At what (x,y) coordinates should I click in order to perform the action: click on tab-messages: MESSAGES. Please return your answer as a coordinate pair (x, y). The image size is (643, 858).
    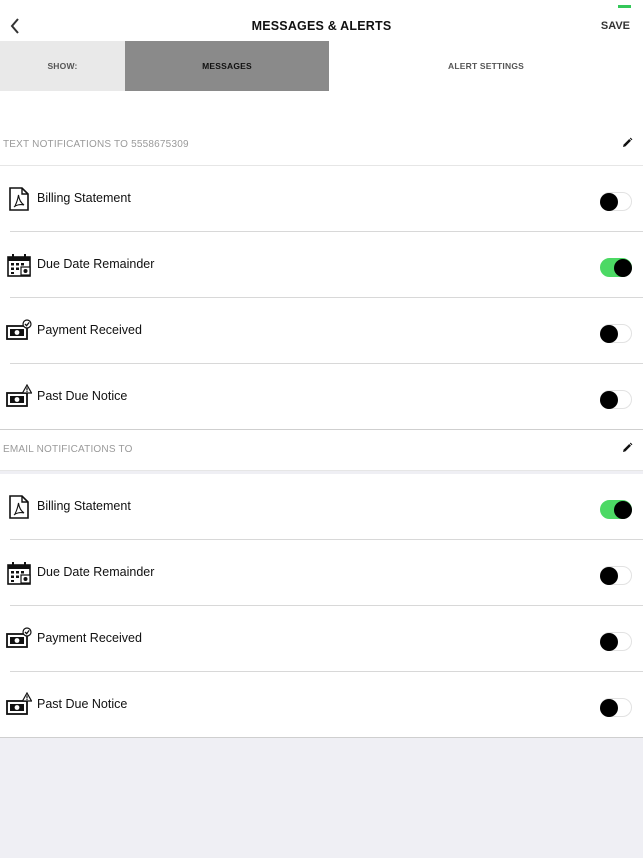
    Looking at the image, I should click on (227, 66).